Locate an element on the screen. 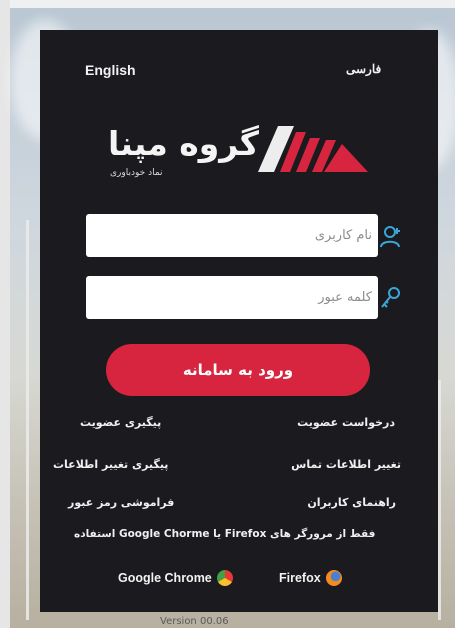  page-left-strip is located at coordinates (5, 314).